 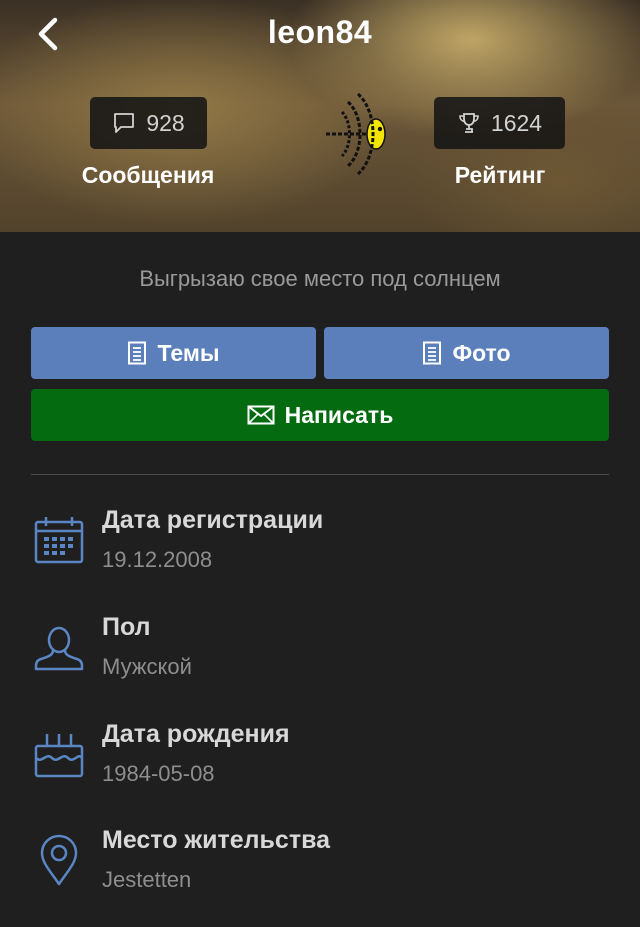 What do you see at coordinates (357, 132) in the screenshot?
I see `avatar` at bounding box center [357, 132].